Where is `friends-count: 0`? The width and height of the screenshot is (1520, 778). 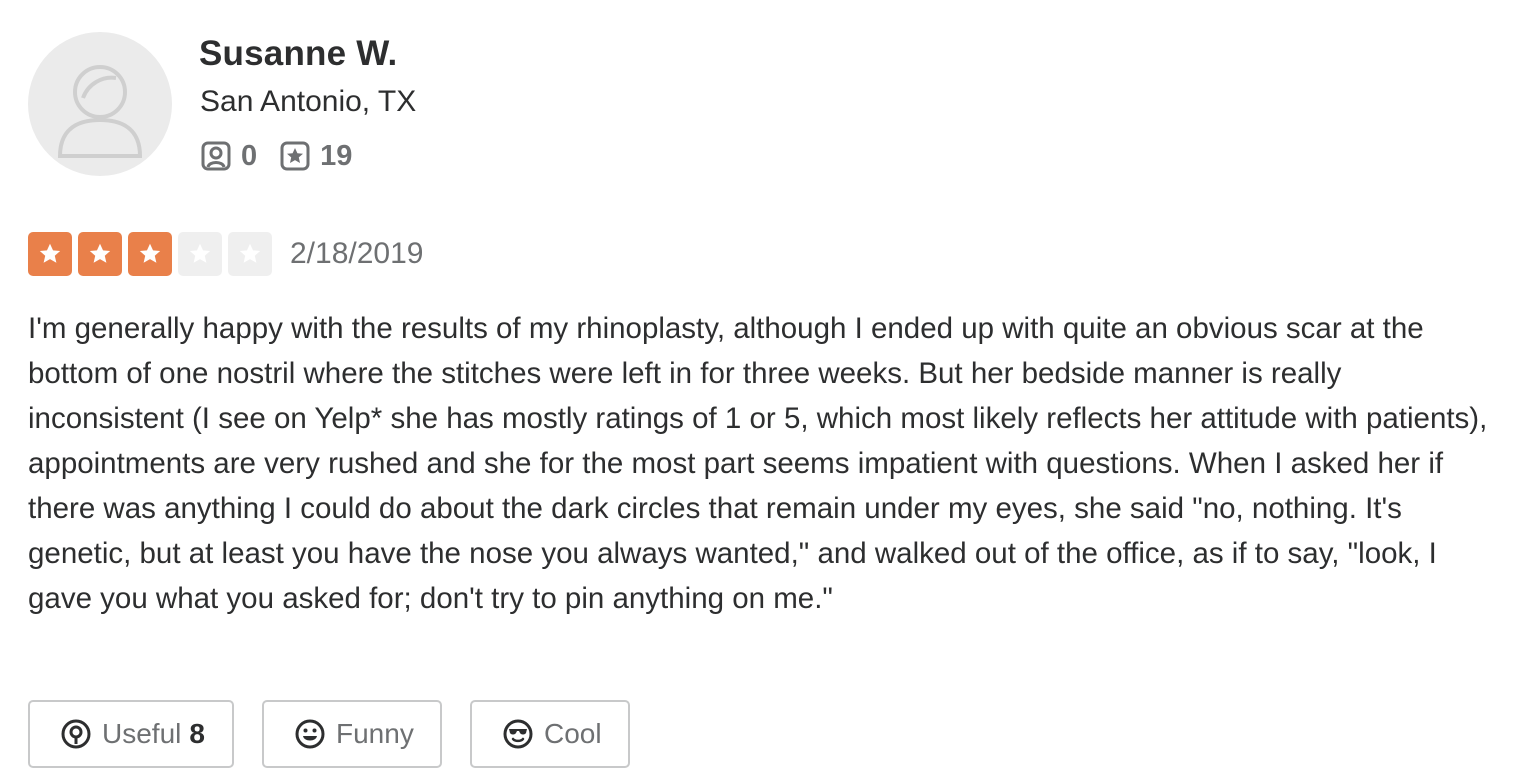 friends-count: 0 is located at coordinates (249, 155).